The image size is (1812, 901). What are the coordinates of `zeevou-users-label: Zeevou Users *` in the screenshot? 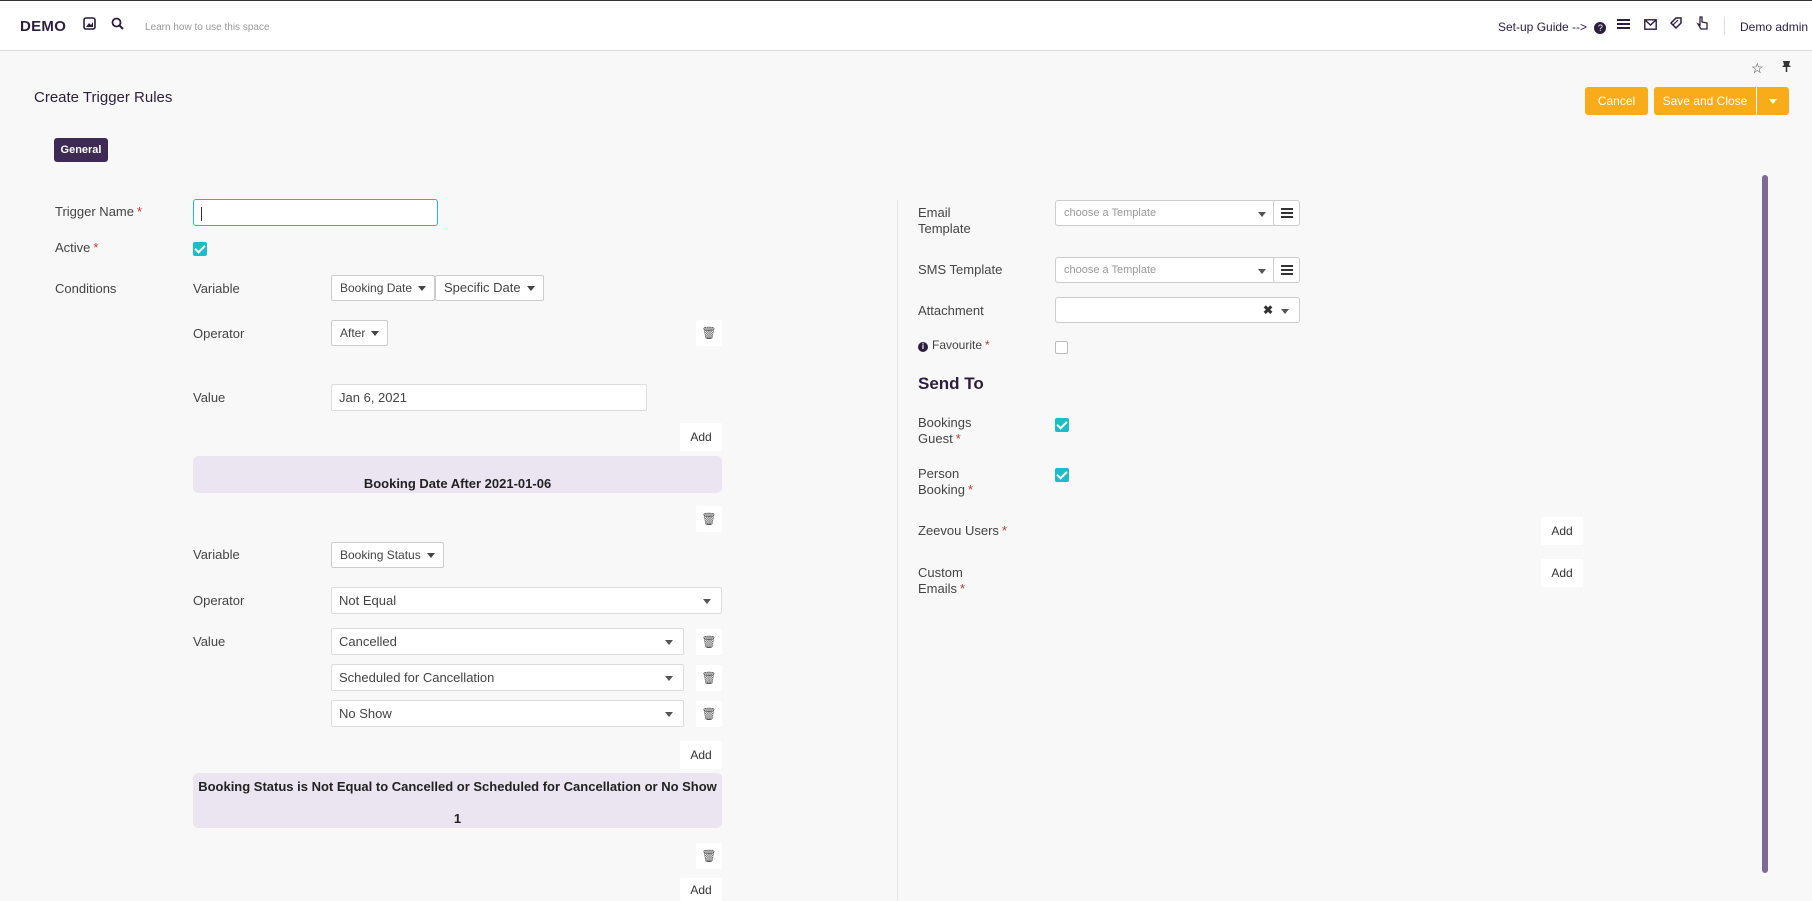 It's located at (962, 530).